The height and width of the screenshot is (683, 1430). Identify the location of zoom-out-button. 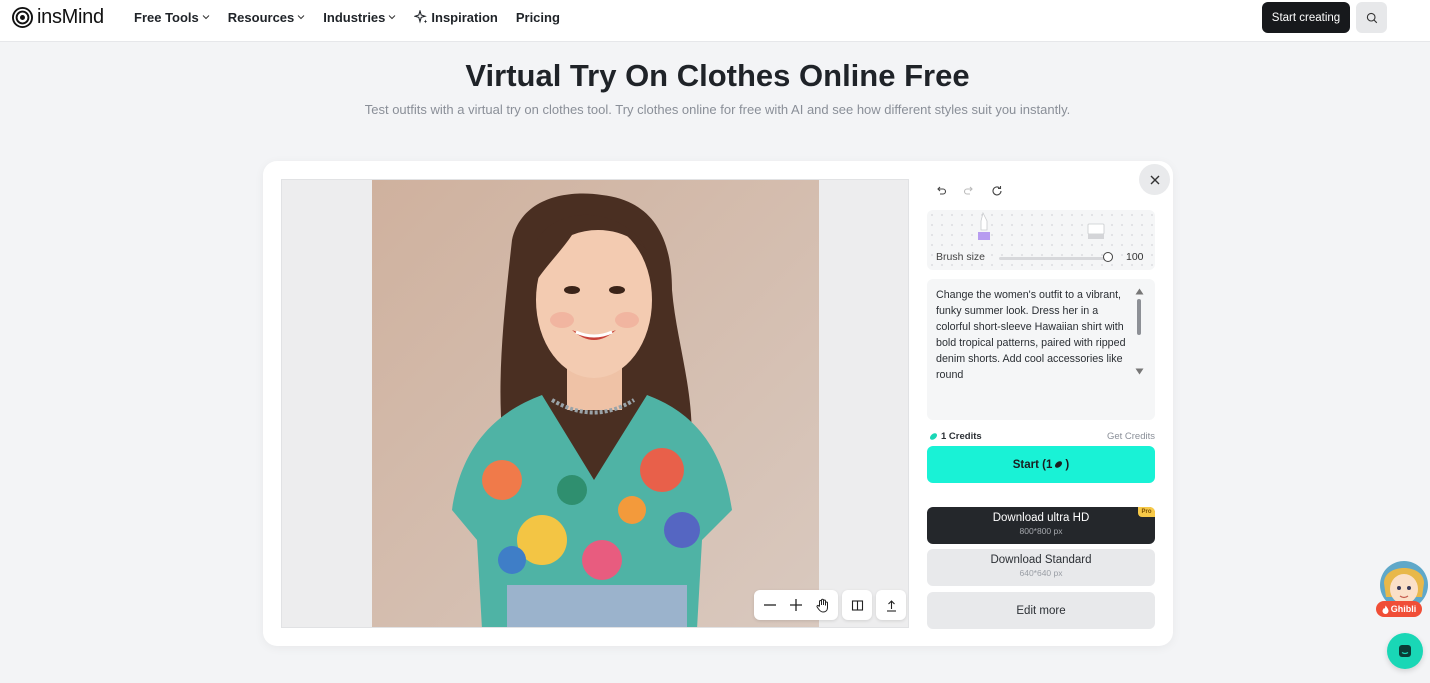
(770, 605).